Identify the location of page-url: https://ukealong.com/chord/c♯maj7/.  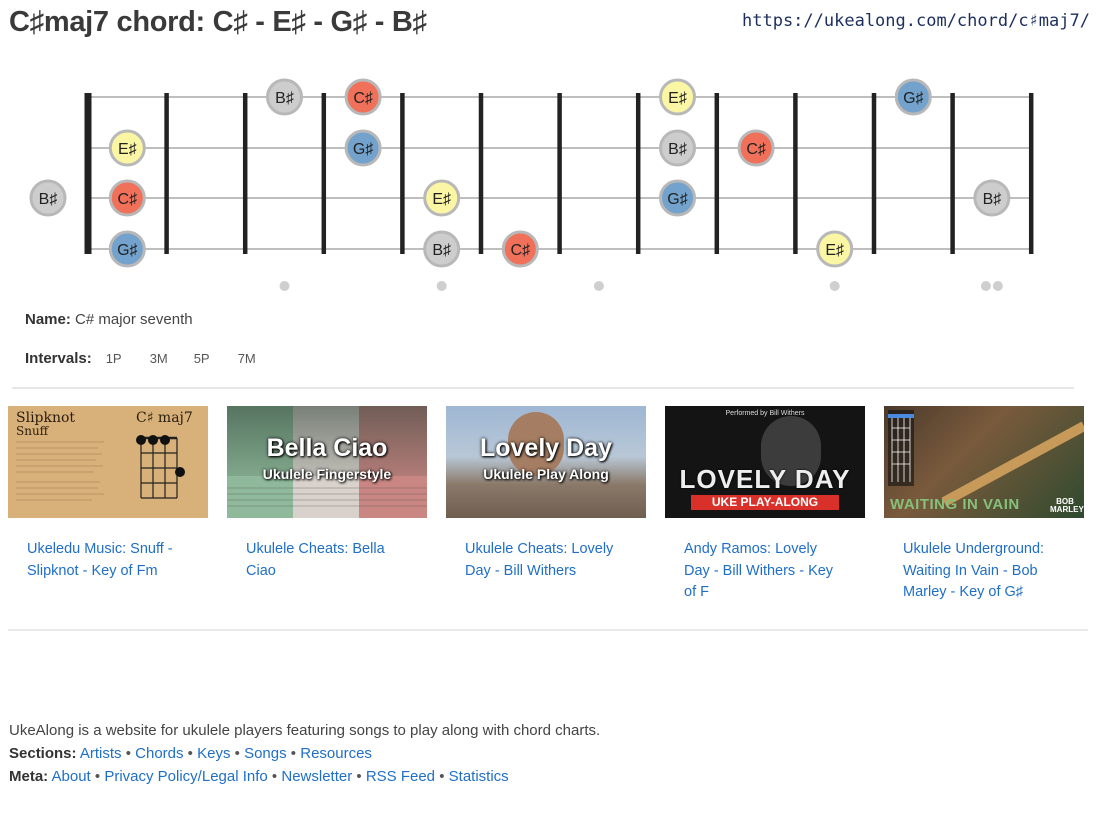
(916, 21).